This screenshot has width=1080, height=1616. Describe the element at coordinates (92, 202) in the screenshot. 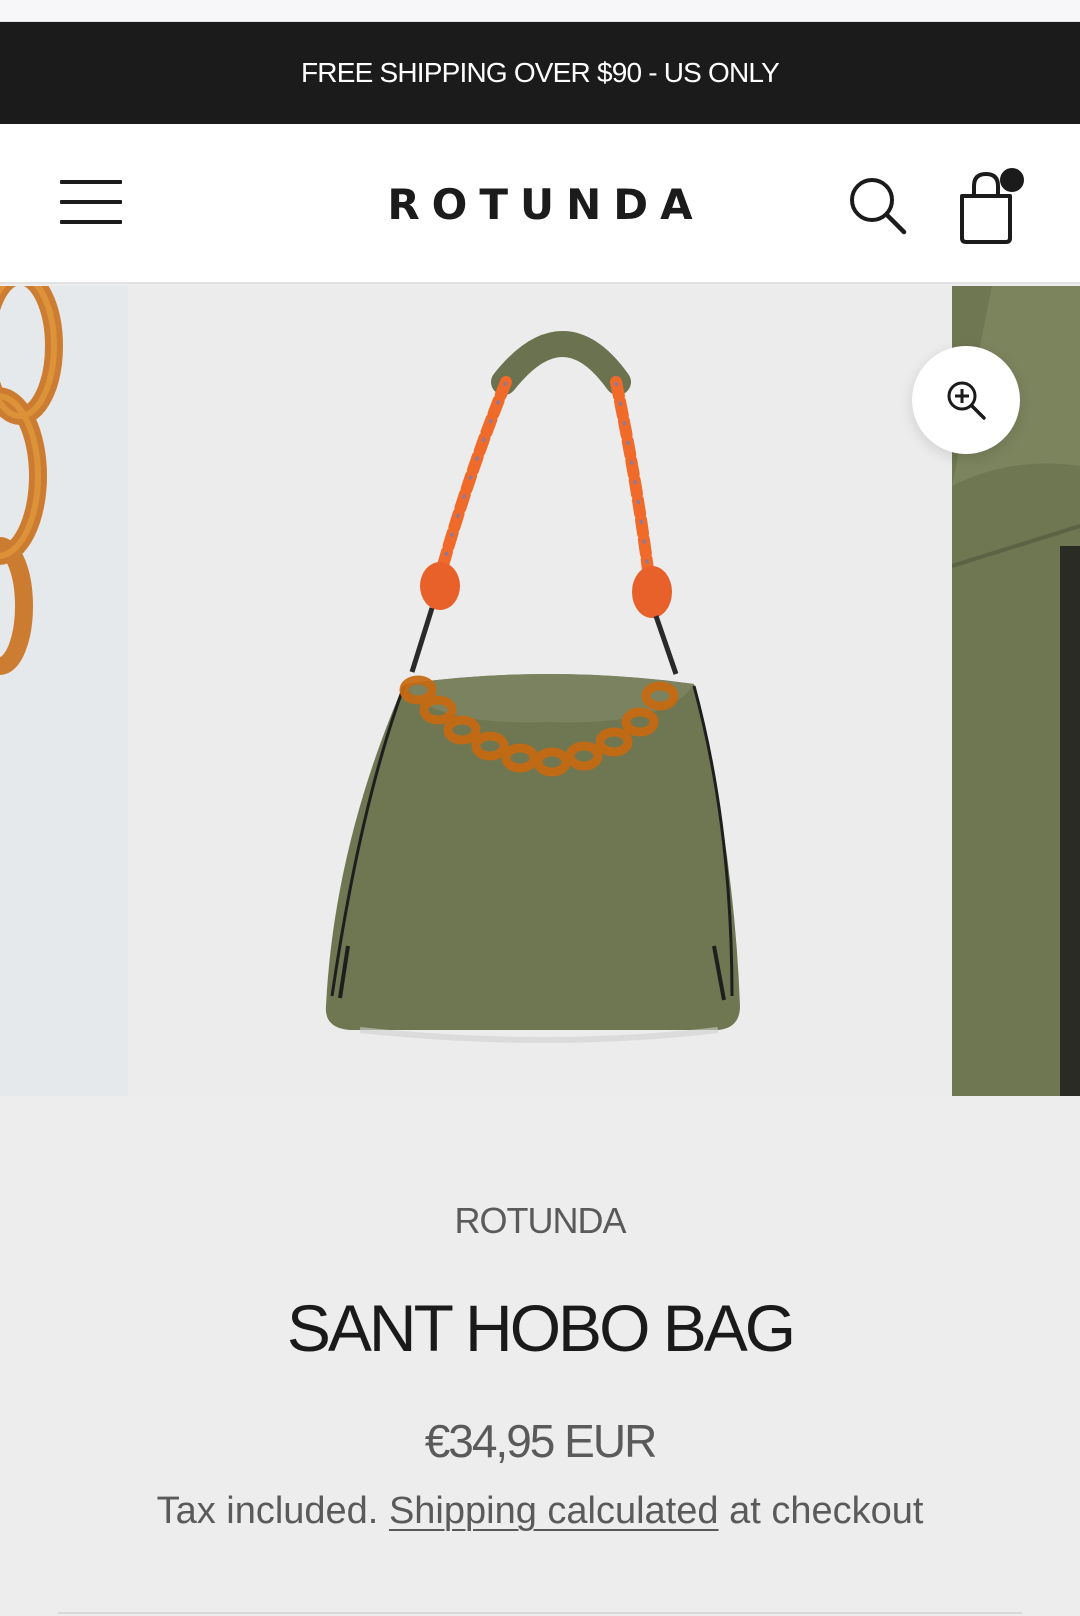

I see `hamburger-menu-icon` at that location.